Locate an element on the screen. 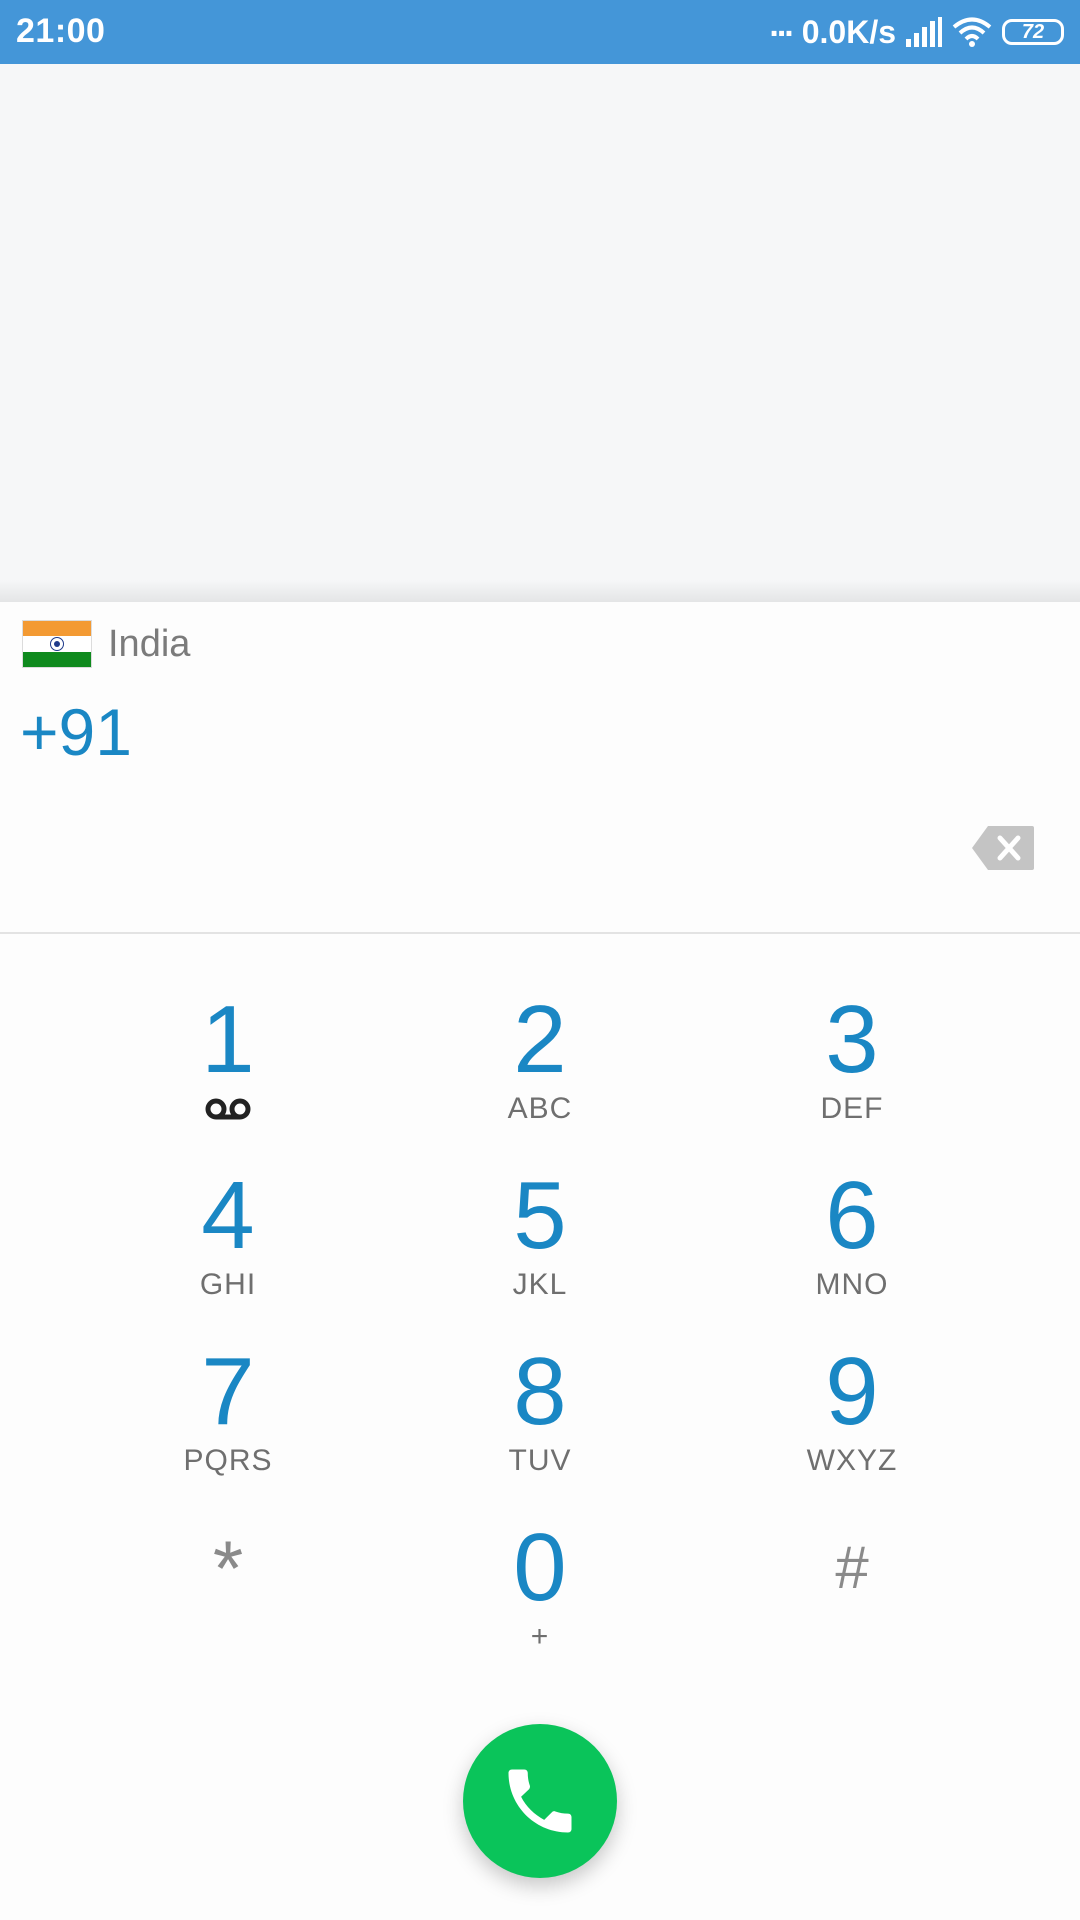 This screenshot has height=1920, width=1080. signal-icon is located at coordinates (924, 32).